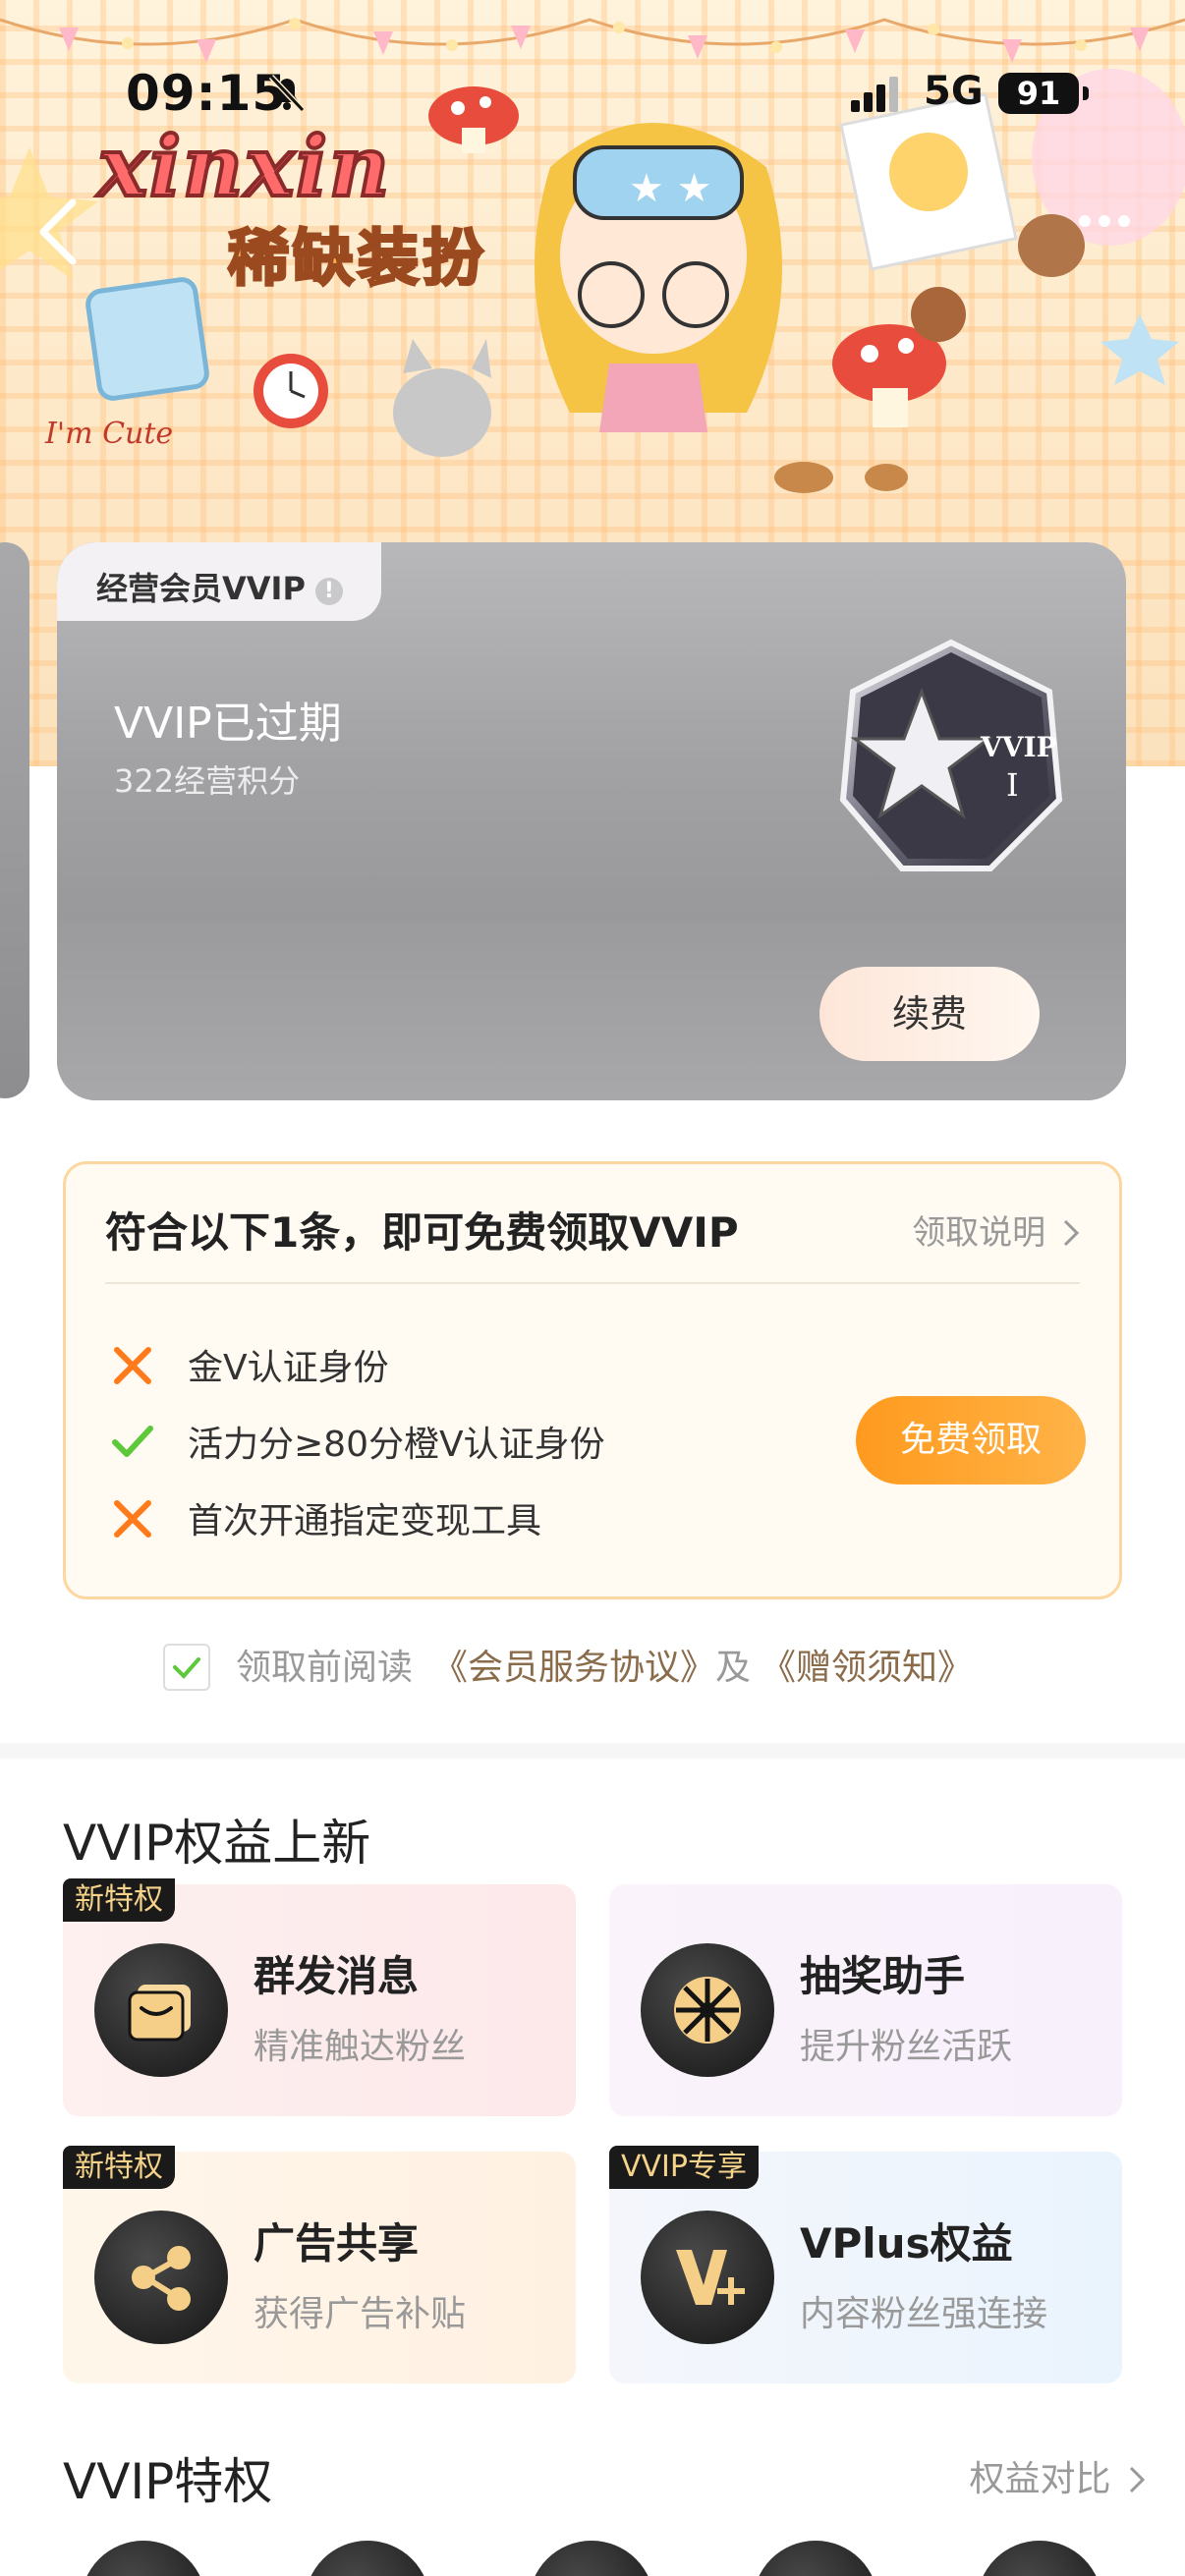  I want to click on message-card-icon, so click(161, 2010).